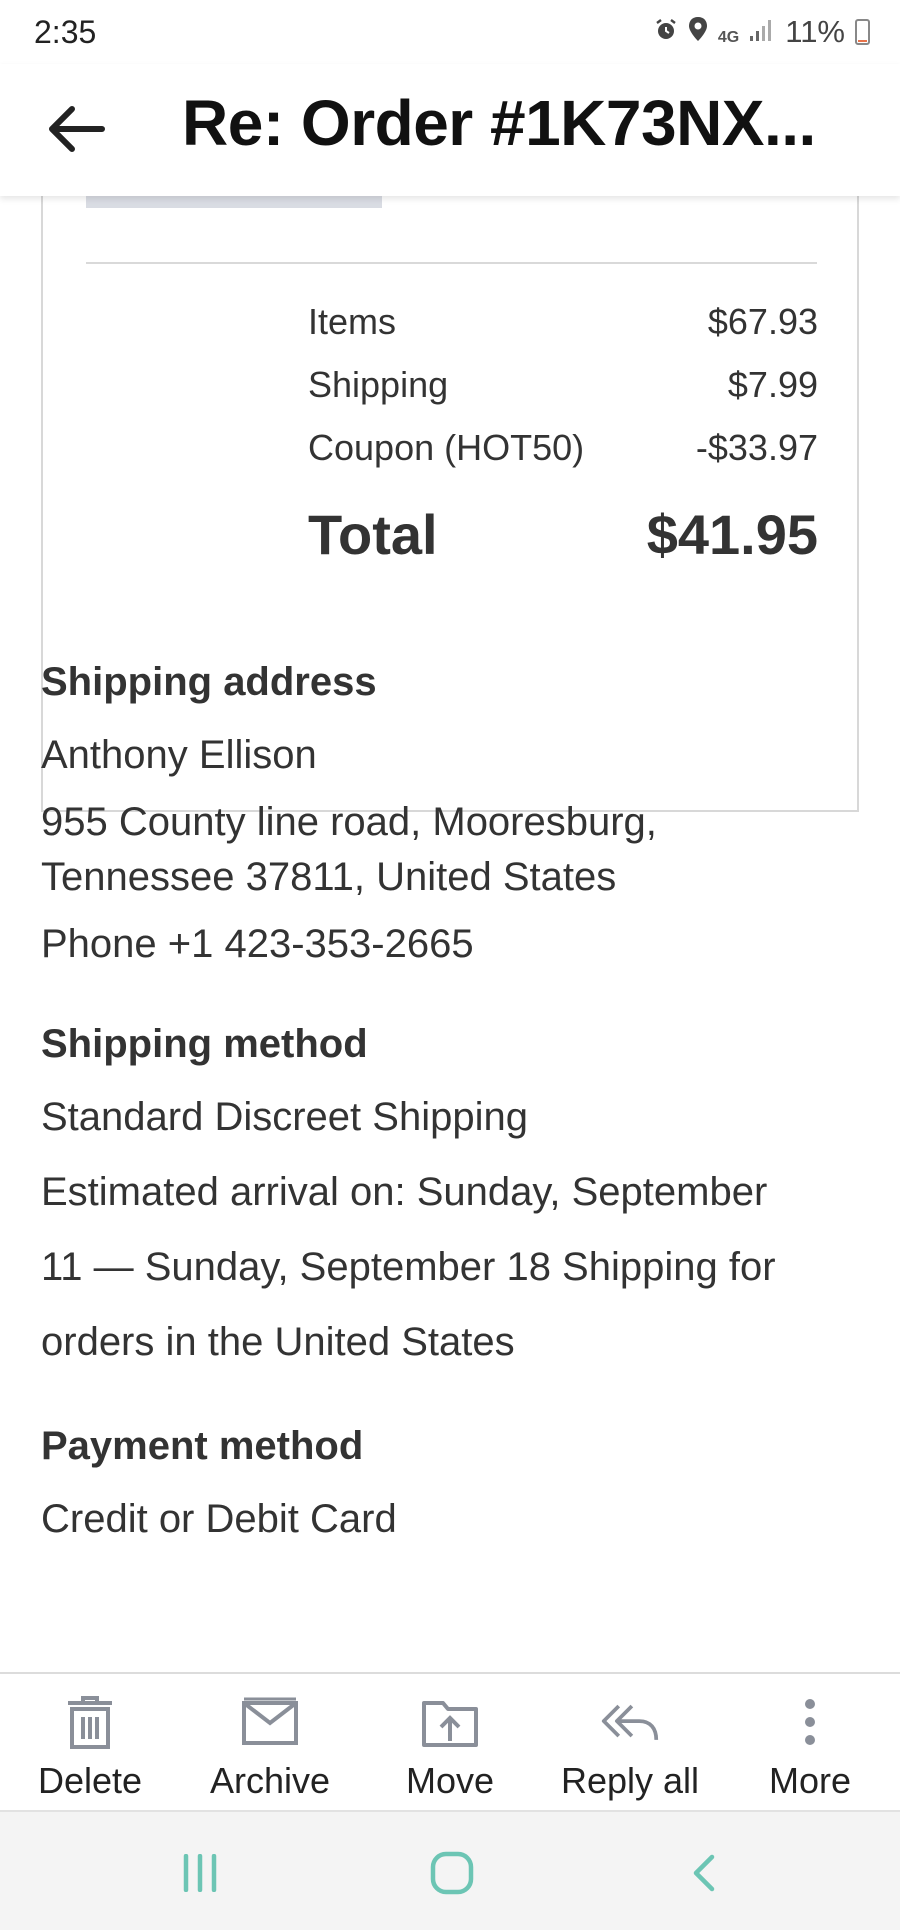 The width and height of the screenshot is (900, 1930). I want to click on address-line: 955 County line road, Mooresburg,, so click(349, 822).